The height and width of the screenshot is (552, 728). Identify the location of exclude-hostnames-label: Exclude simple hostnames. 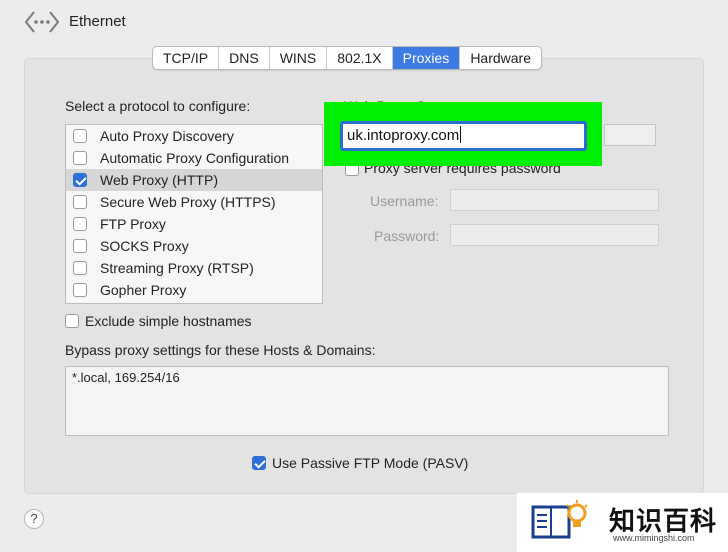
(168, 321).